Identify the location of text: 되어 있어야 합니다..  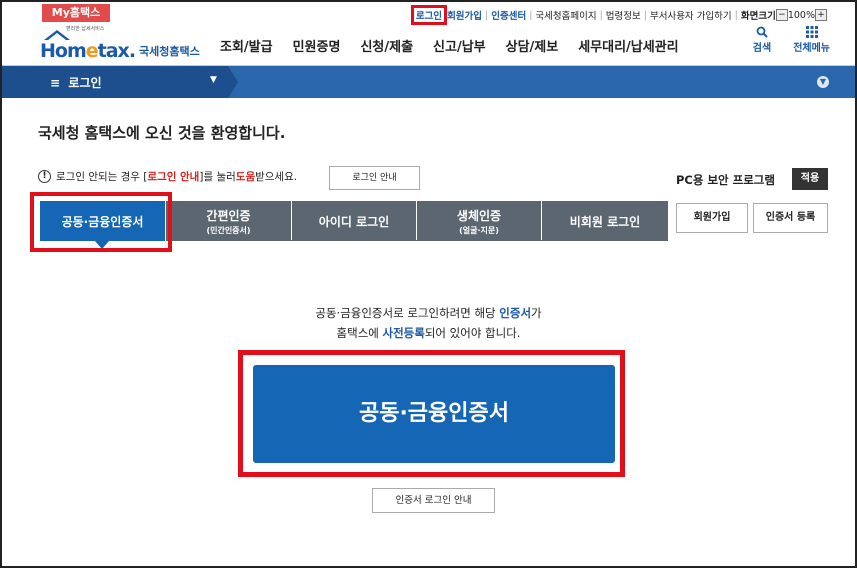
(472, 333).